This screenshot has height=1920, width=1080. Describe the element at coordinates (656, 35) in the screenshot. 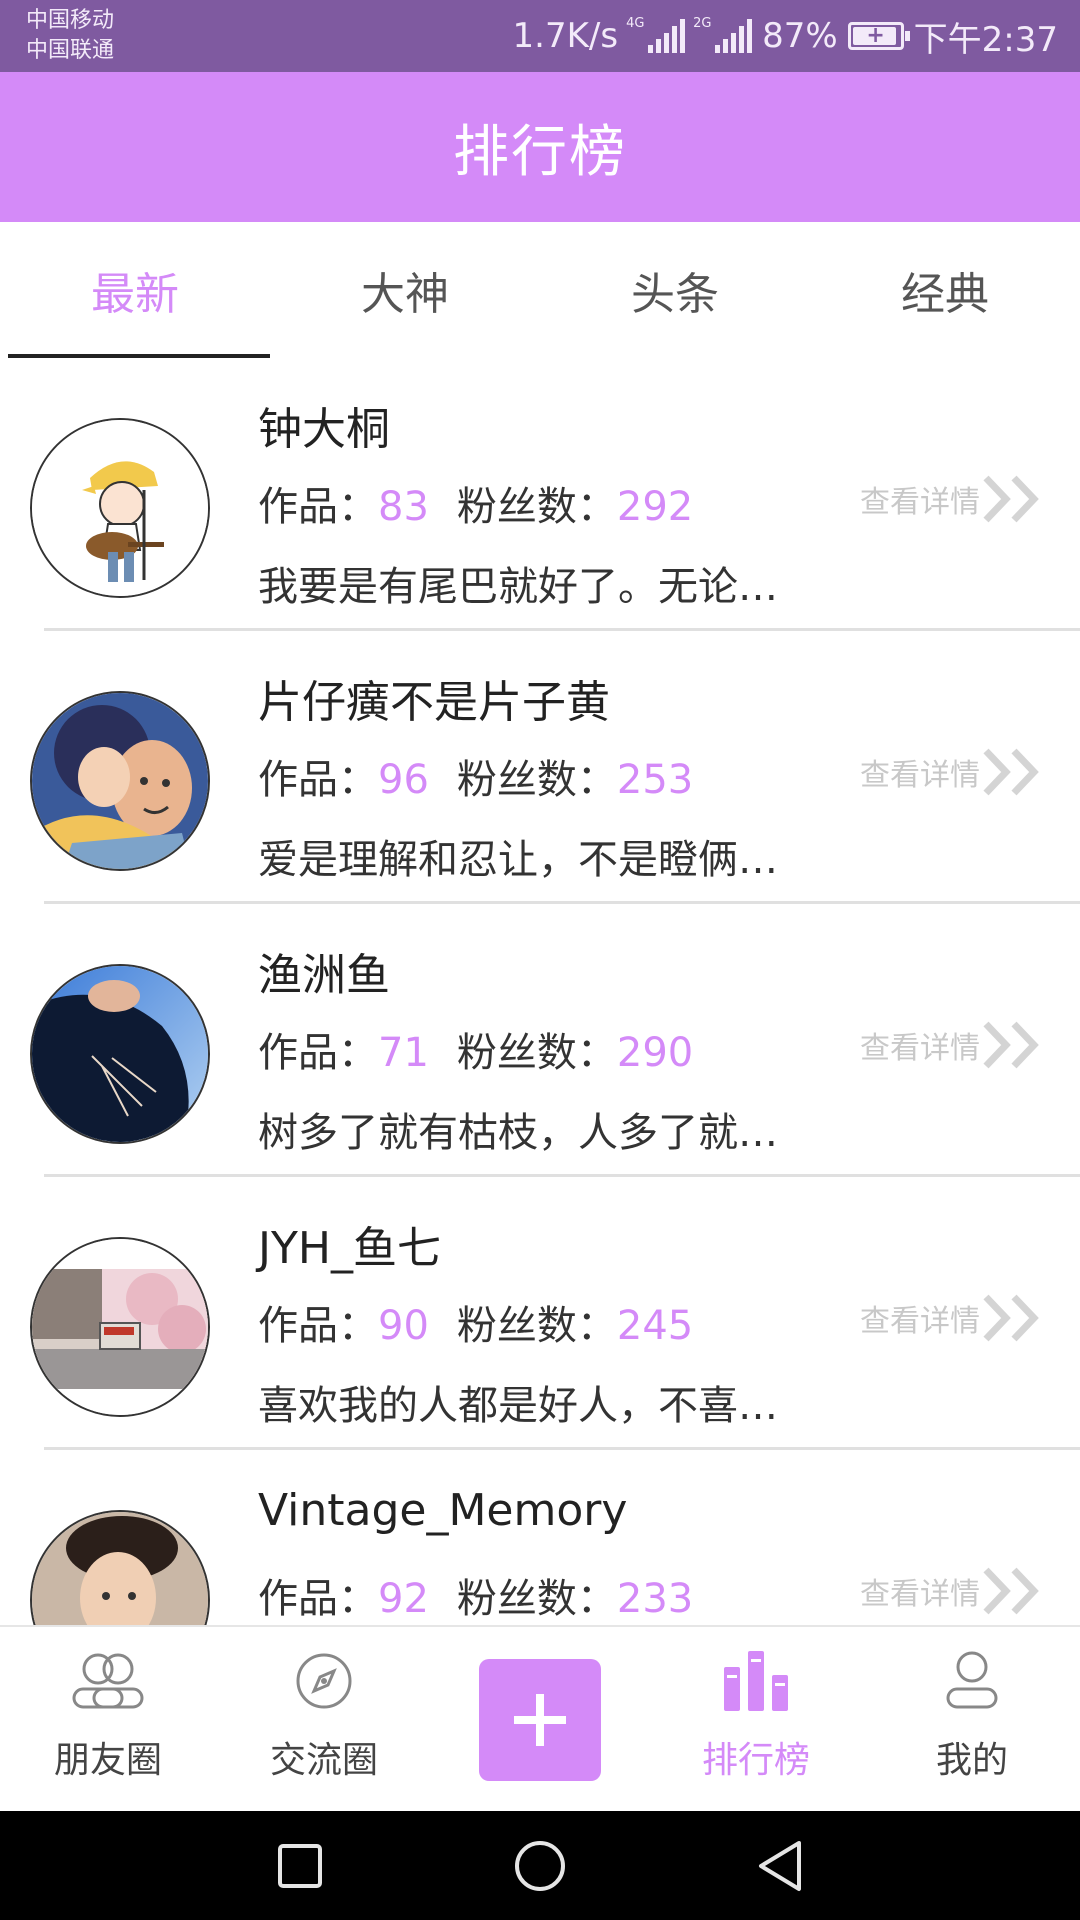

I see `signal-4g-icon: 4G` at that location.